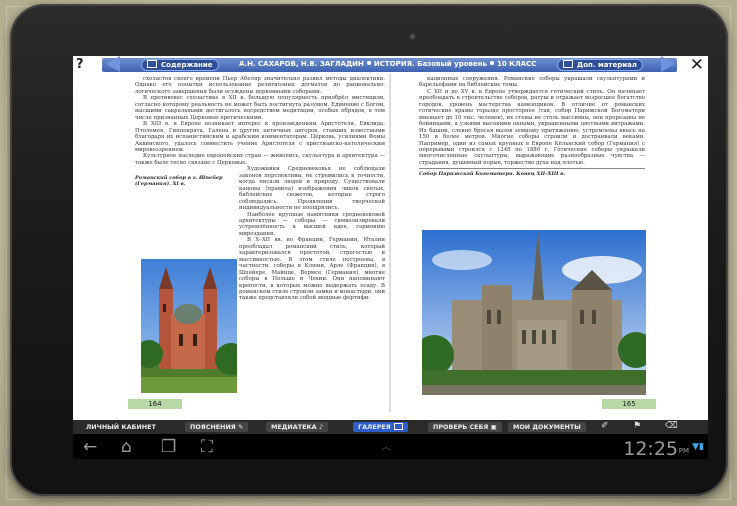 The image size is (737, 506). What do you see at coordinates (629, 404) in the screenshot?
I see `page-number-right: 165` at bounding box center [629, 404].